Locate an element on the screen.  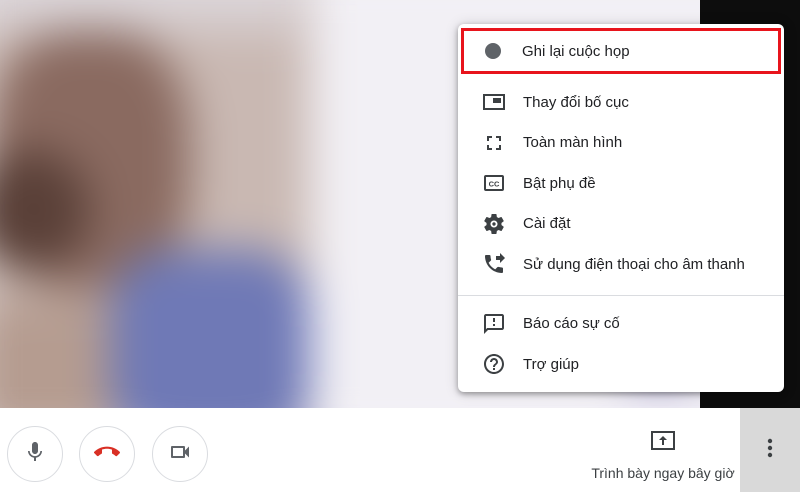
menu-item-fullscreen: Toàn màn hình is located at coordinates (621, 143).